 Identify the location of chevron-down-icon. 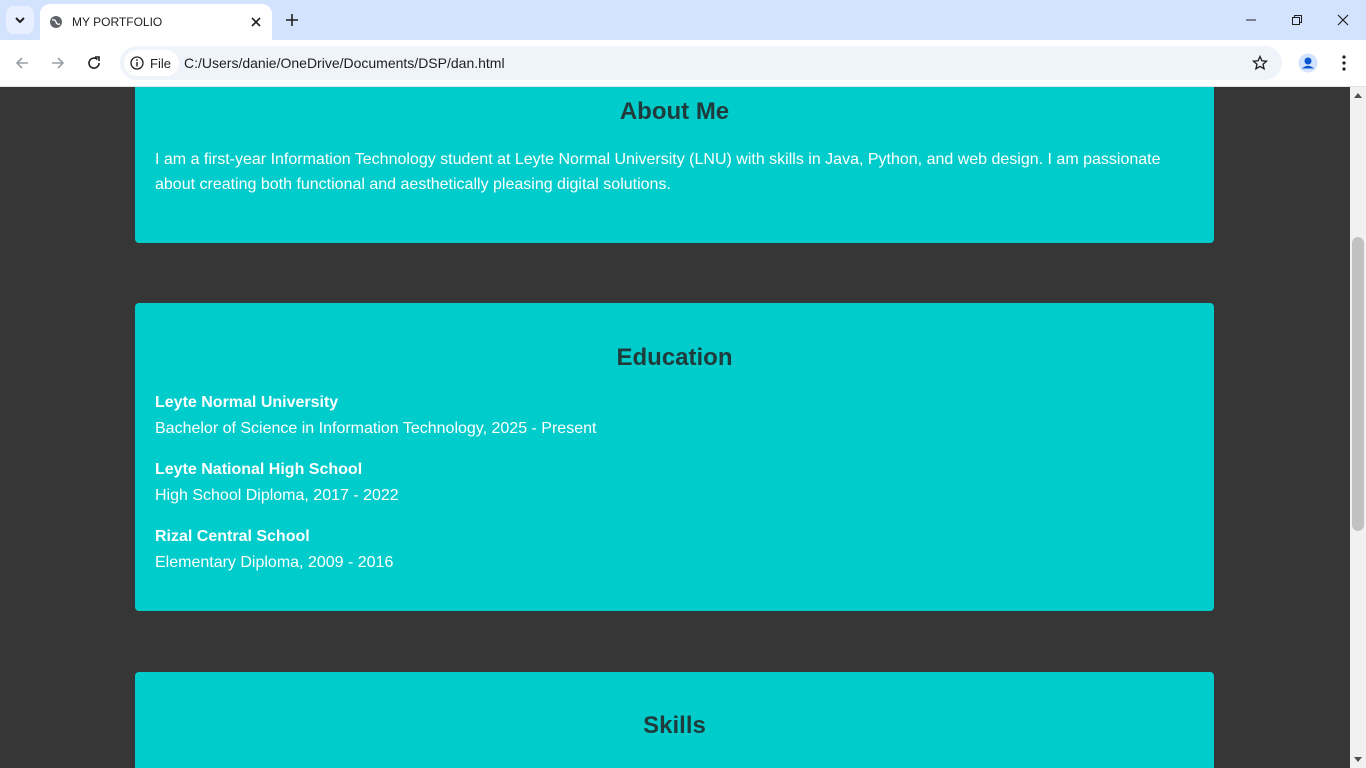
(20, 20).